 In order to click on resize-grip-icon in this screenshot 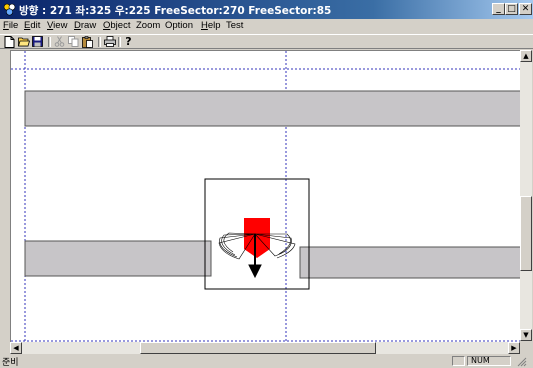, I will do `click(521, 361)`.